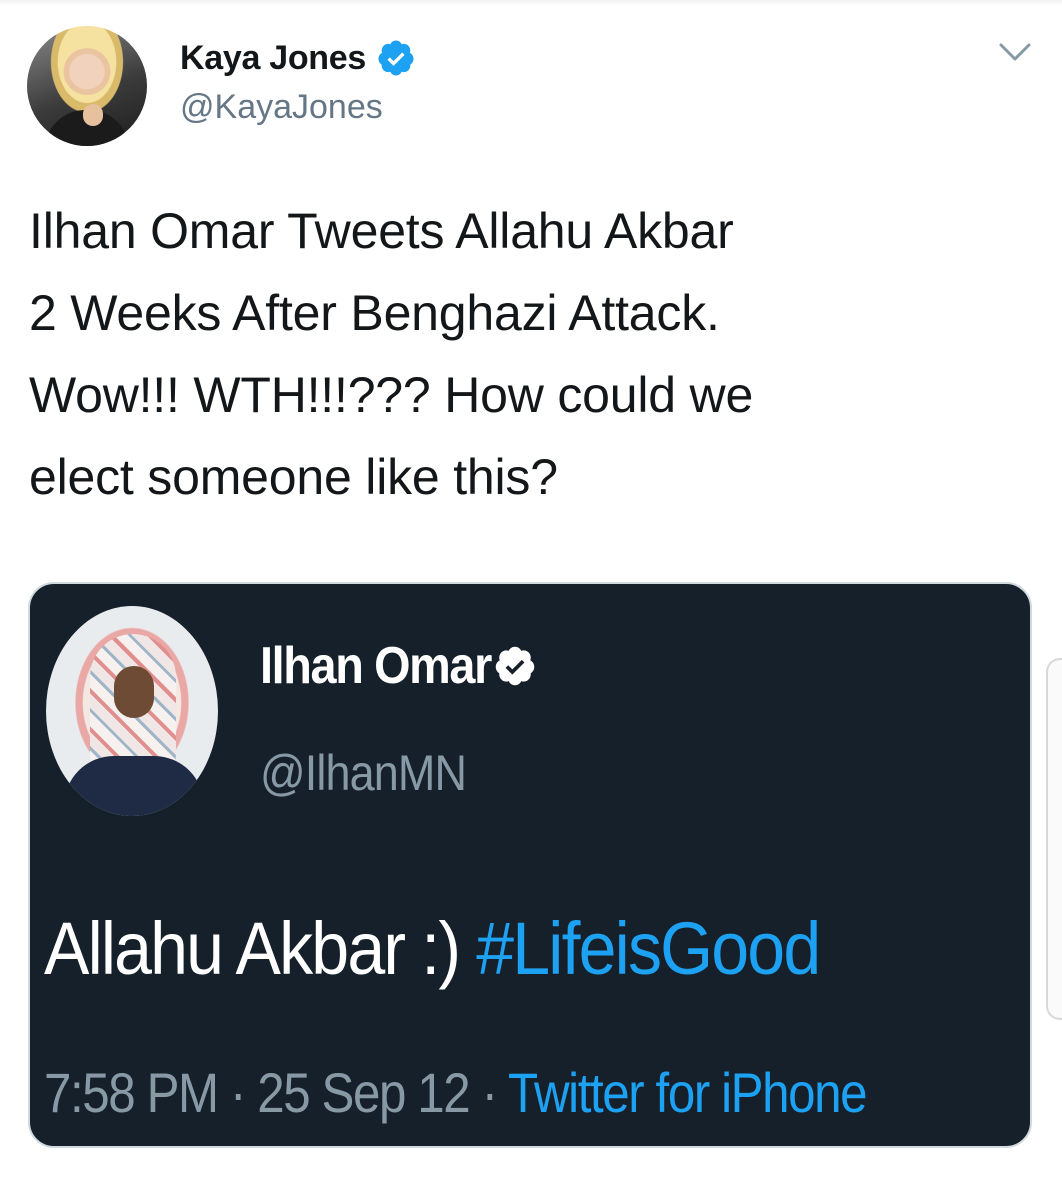 The image size is (1062, 1200). I want to click on top-edge-divider, so click(531, 3).